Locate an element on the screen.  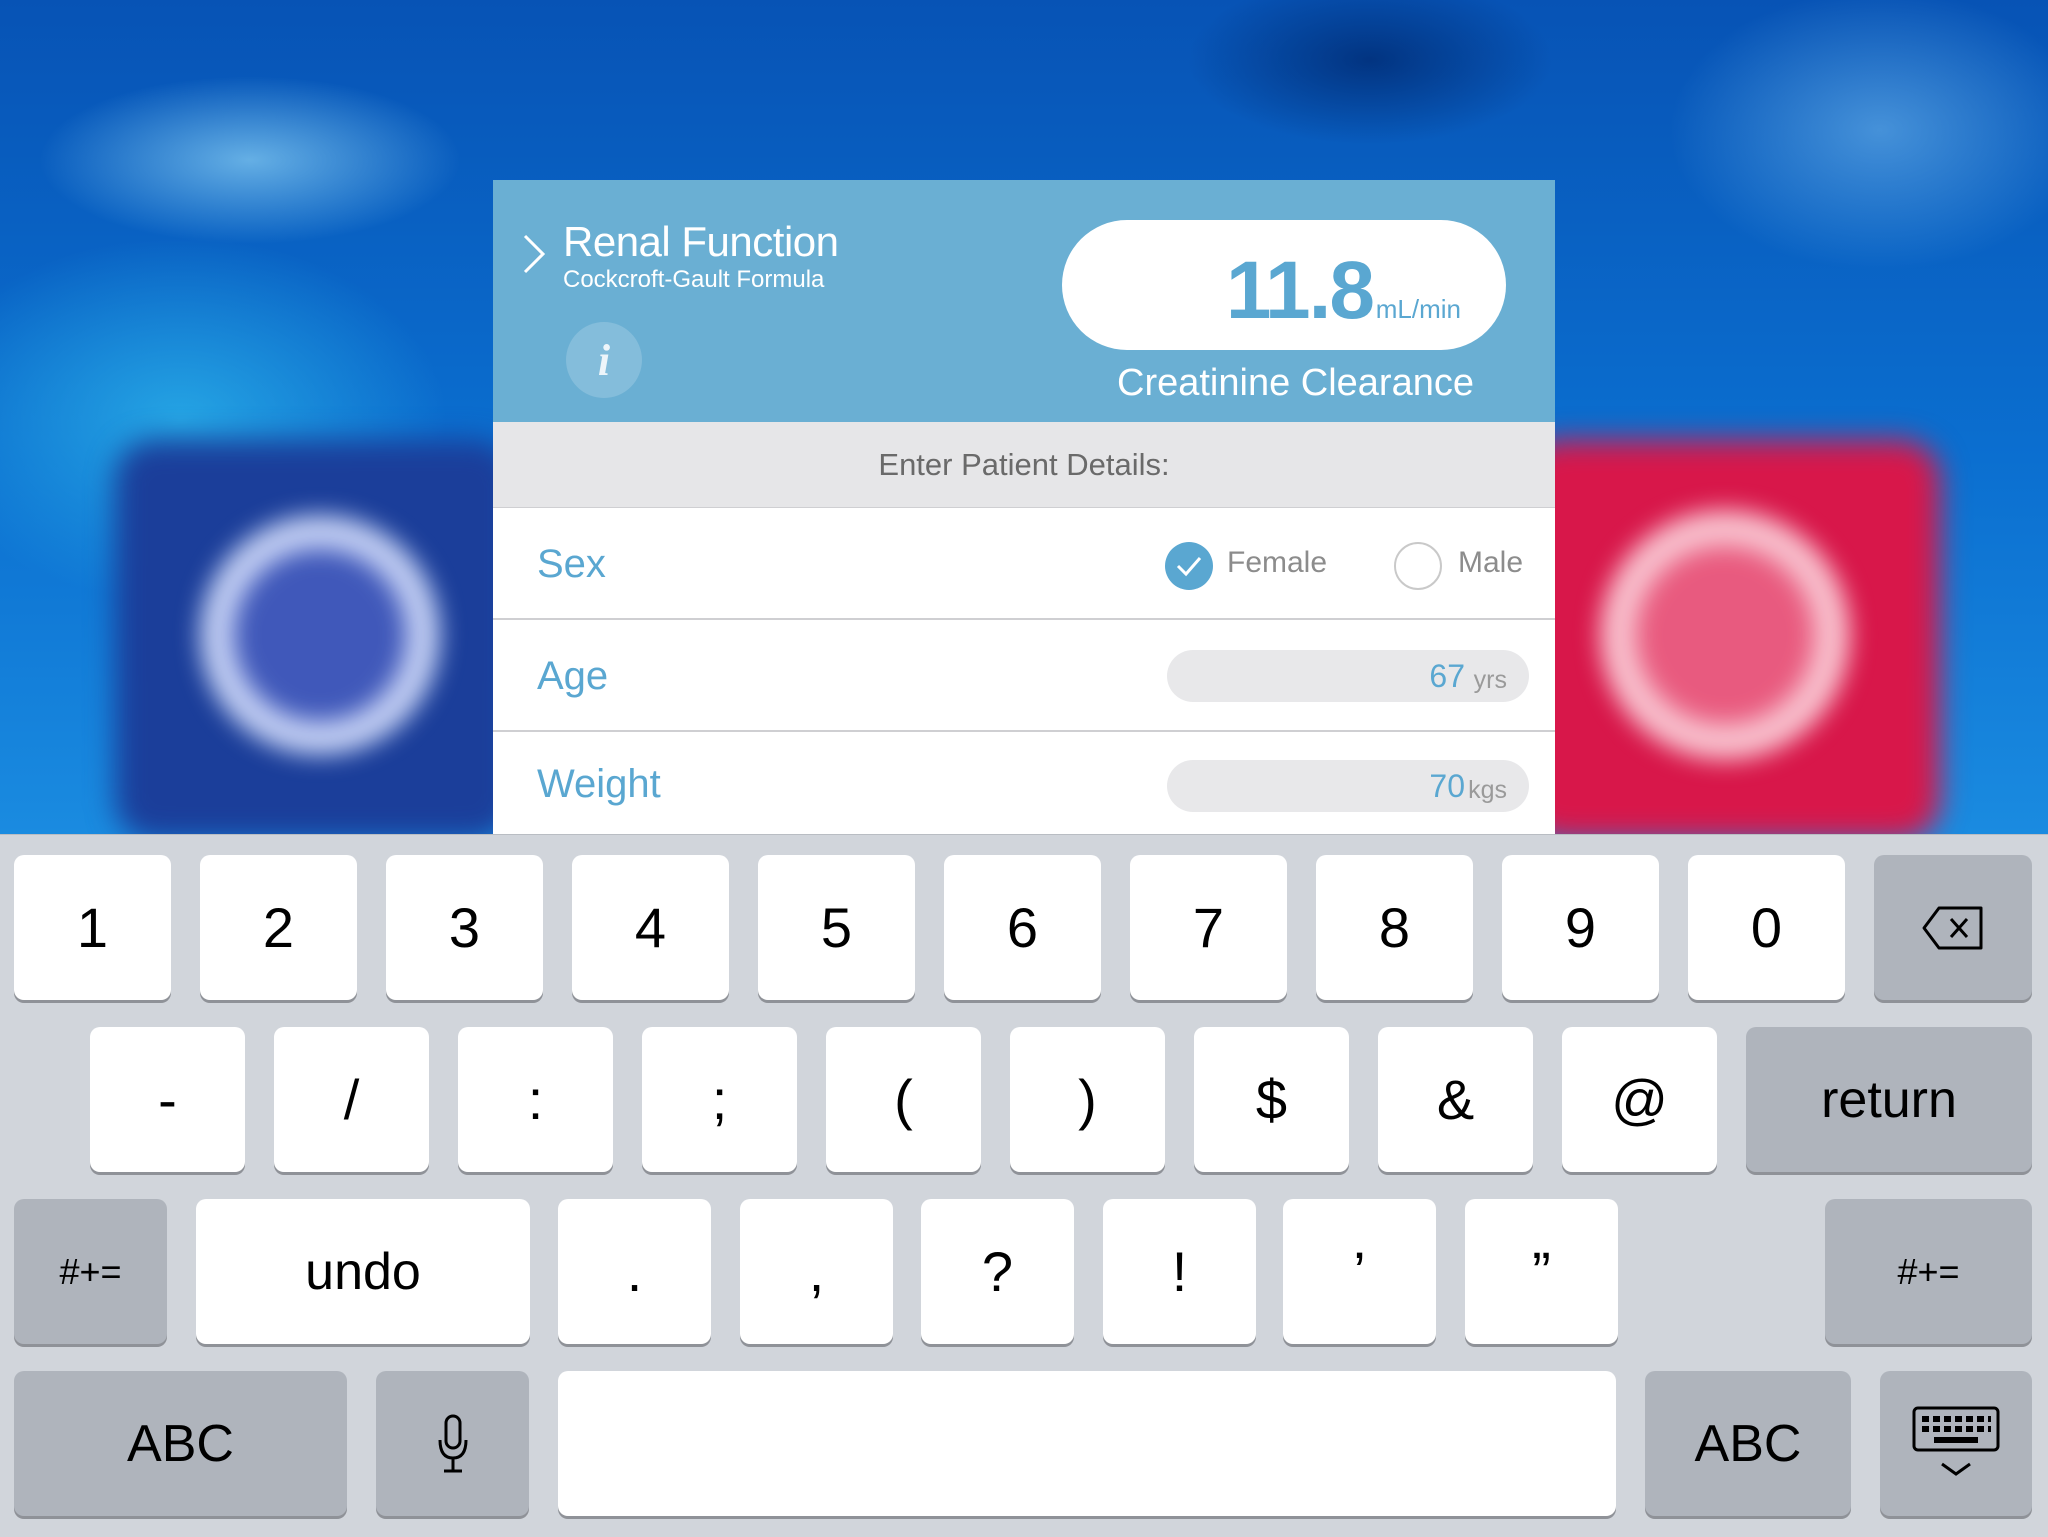
male-radio is located at coordinates (1418, 566).